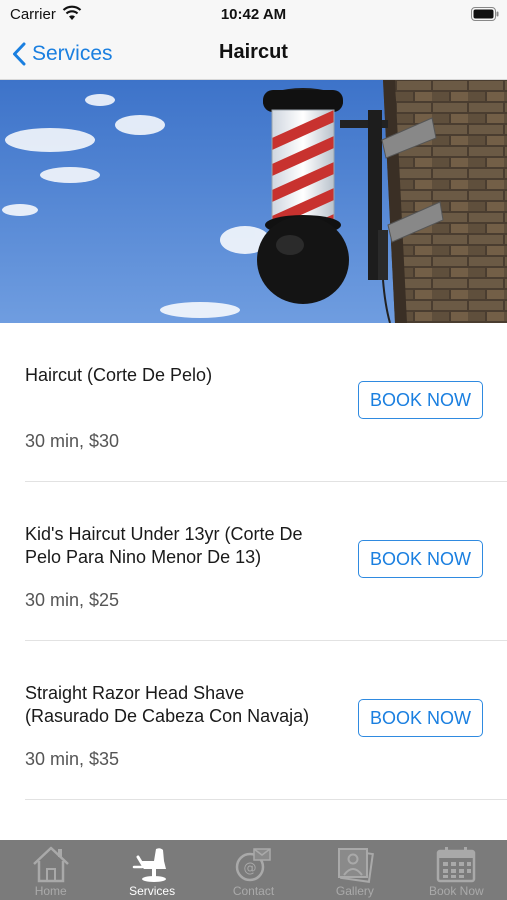  Describe the element at coordinates (72, 53) in the screenshot. I see `back-button-label: Services` at that location.